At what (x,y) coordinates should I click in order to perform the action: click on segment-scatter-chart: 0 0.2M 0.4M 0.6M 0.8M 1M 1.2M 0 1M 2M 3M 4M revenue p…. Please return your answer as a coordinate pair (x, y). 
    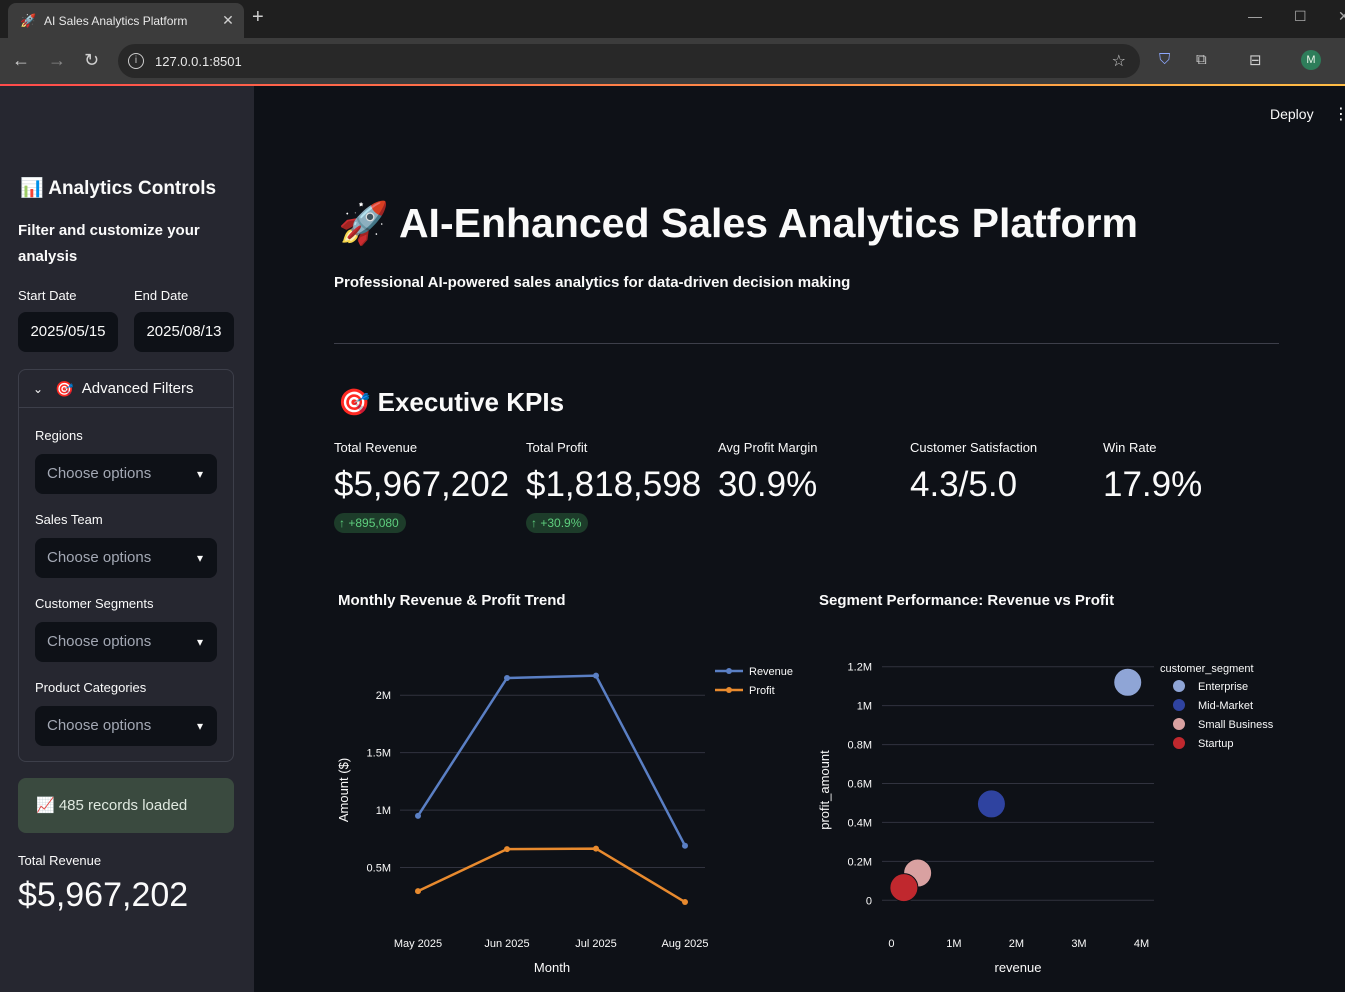
    Looking at the image, I should click on (1052, 812).